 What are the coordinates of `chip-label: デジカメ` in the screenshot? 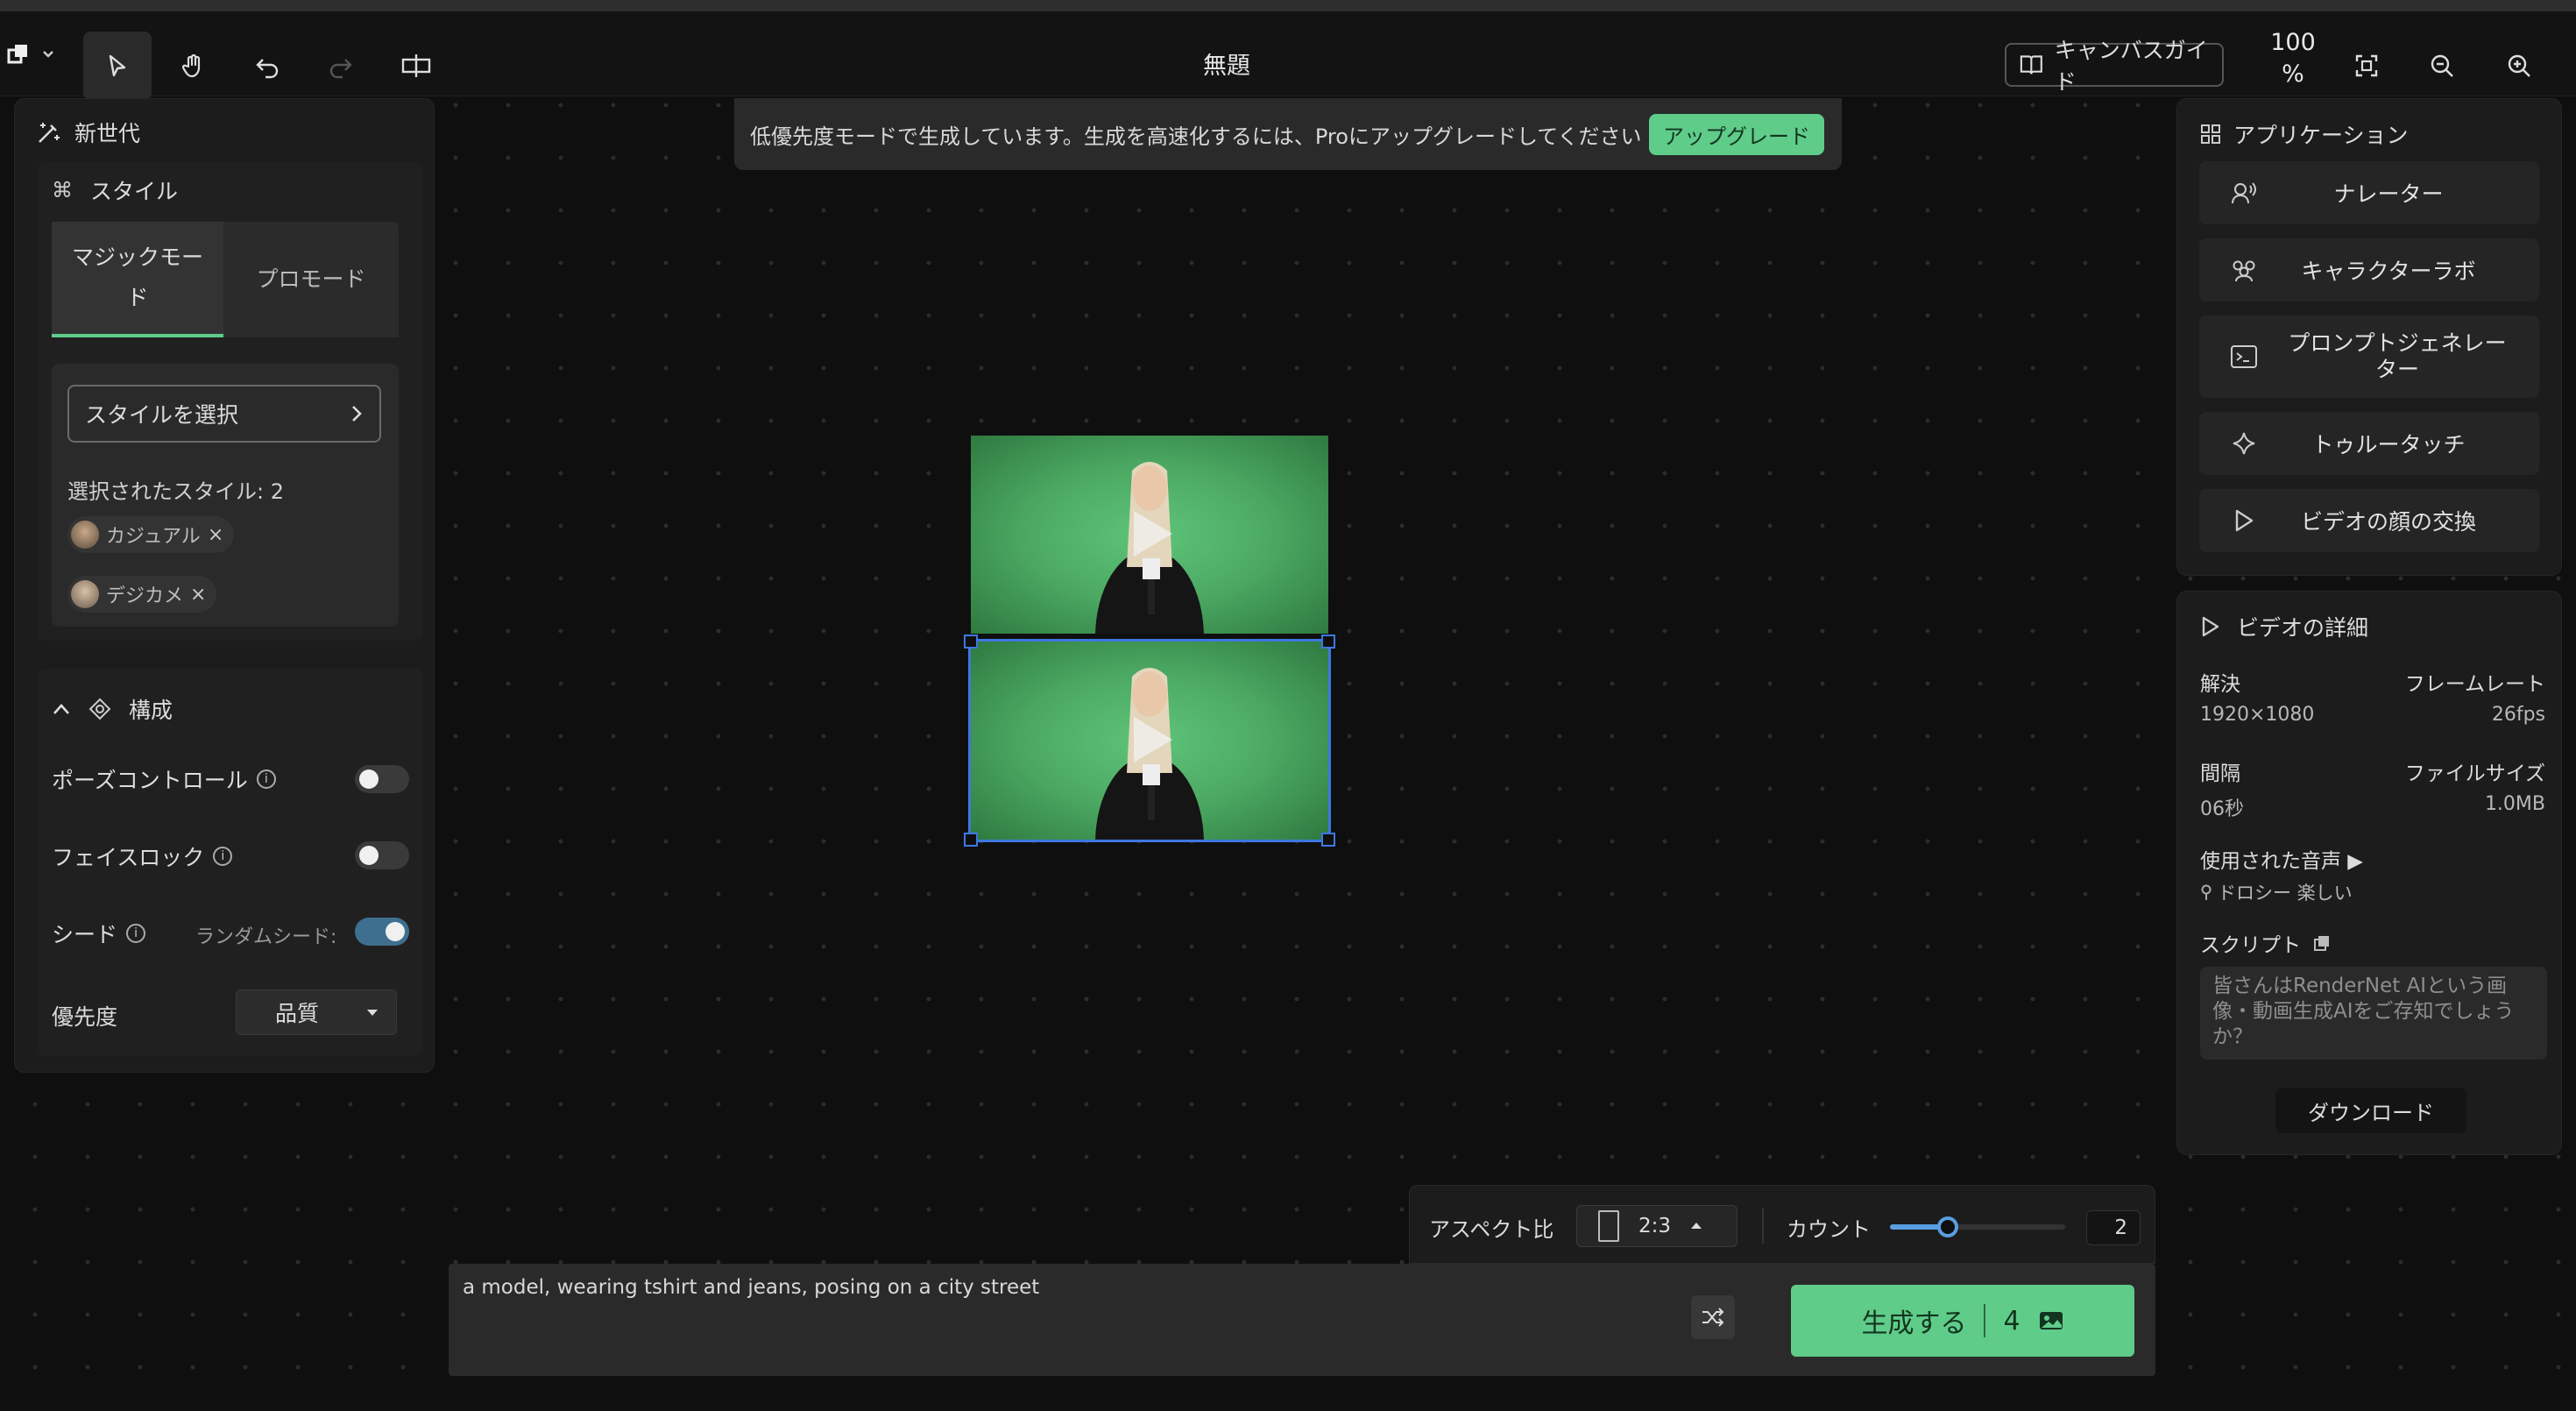 It's located at (145, 596).